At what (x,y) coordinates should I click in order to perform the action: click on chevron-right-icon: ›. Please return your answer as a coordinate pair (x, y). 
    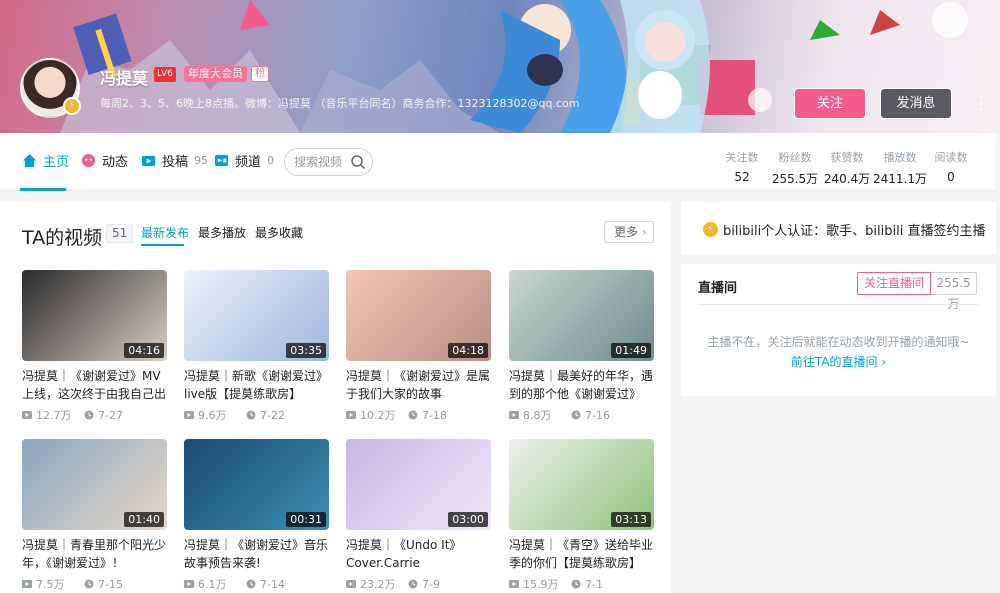
    Looking at the image, I should click on (884, 362).